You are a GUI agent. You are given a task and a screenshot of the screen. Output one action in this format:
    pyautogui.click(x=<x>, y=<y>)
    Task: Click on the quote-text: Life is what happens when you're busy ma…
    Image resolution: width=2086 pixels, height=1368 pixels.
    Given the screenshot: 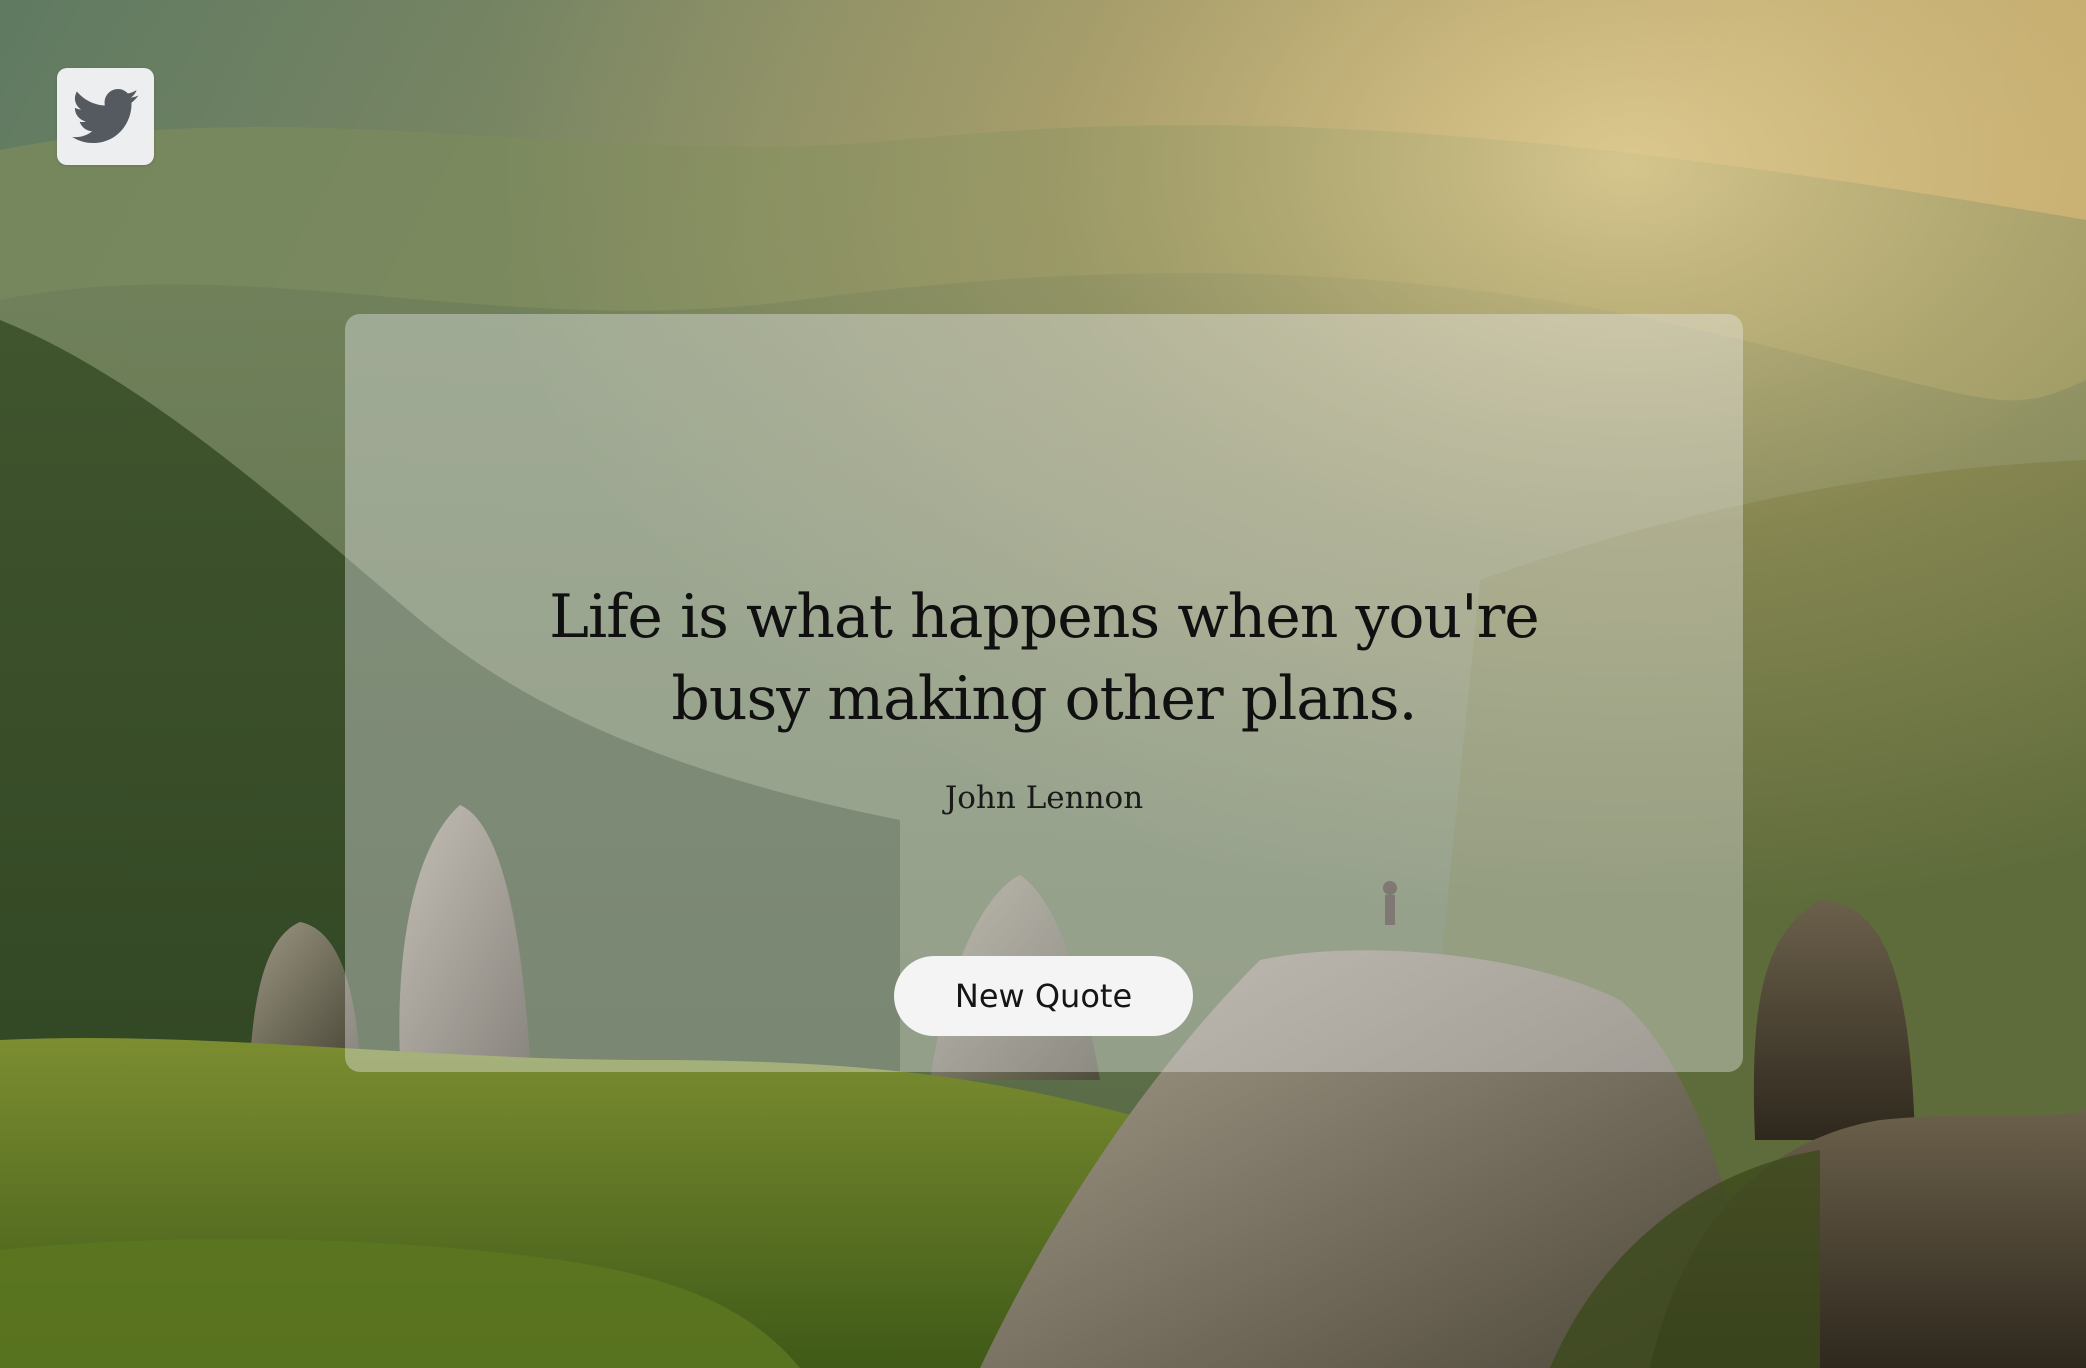 What is the action you would take?
    pyautogui.click(x=1044, y=658)
    